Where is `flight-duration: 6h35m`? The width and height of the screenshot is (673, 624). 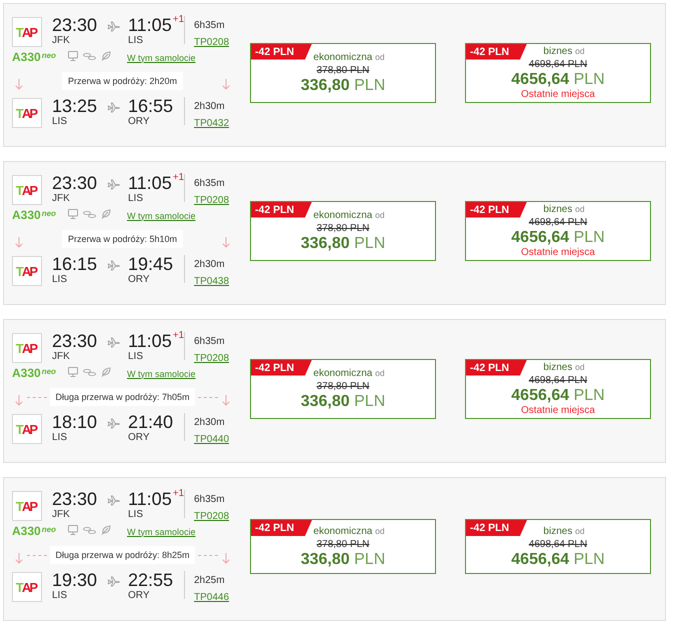
flight-duration: 6h35m is located at coordinates (210, 342).